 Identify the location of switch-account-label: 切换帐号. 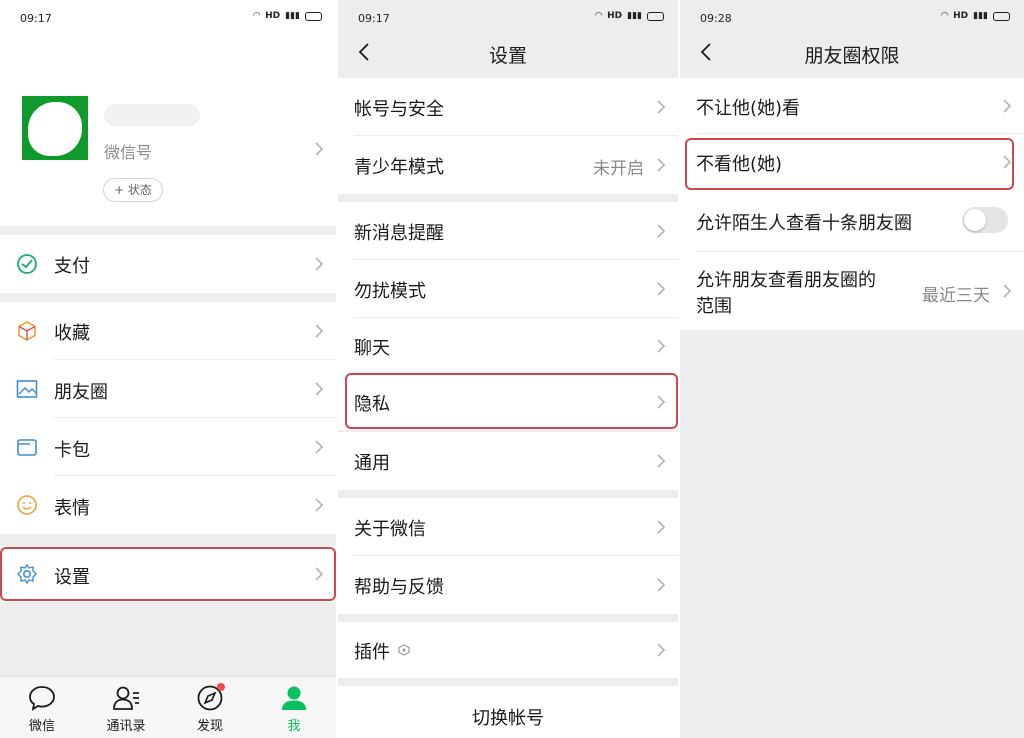
(508, 718).